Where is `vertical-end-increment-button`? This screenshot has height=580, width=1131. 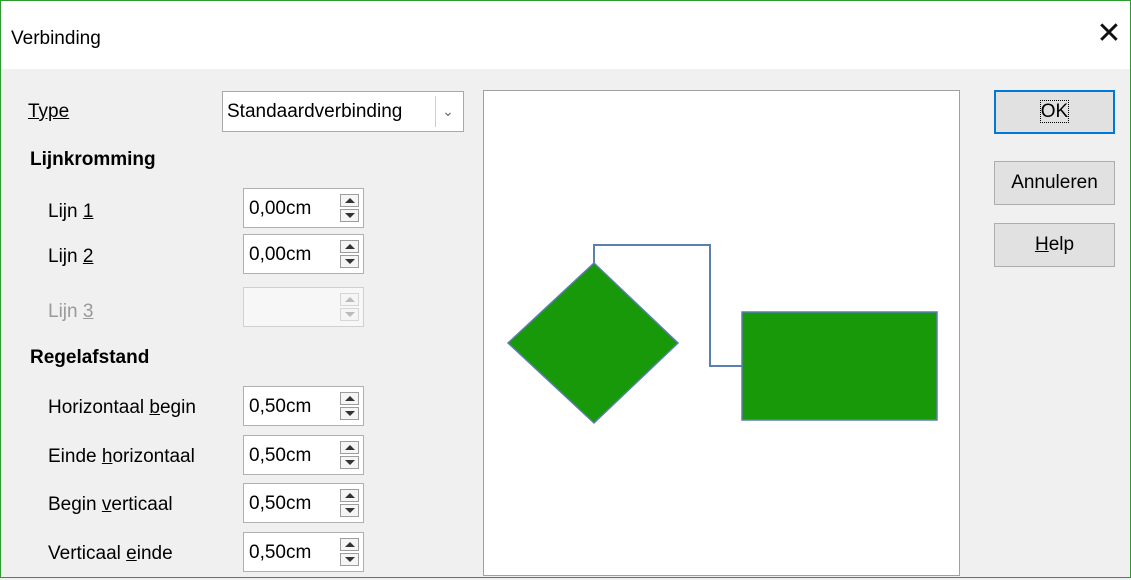
vertical-end-increment-button is located at coordinates (349, 544).